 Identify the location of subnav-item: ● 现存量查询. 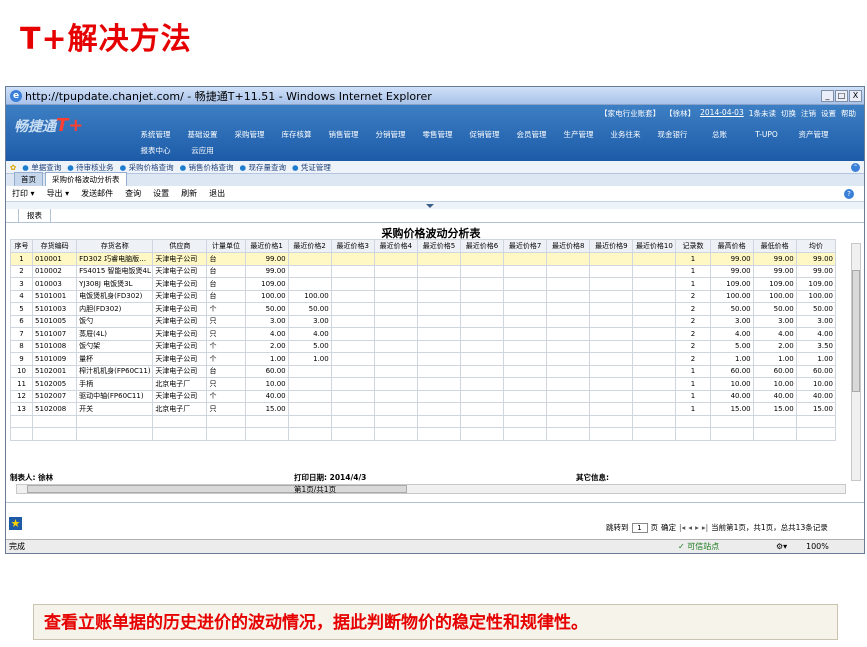
(263, 167).